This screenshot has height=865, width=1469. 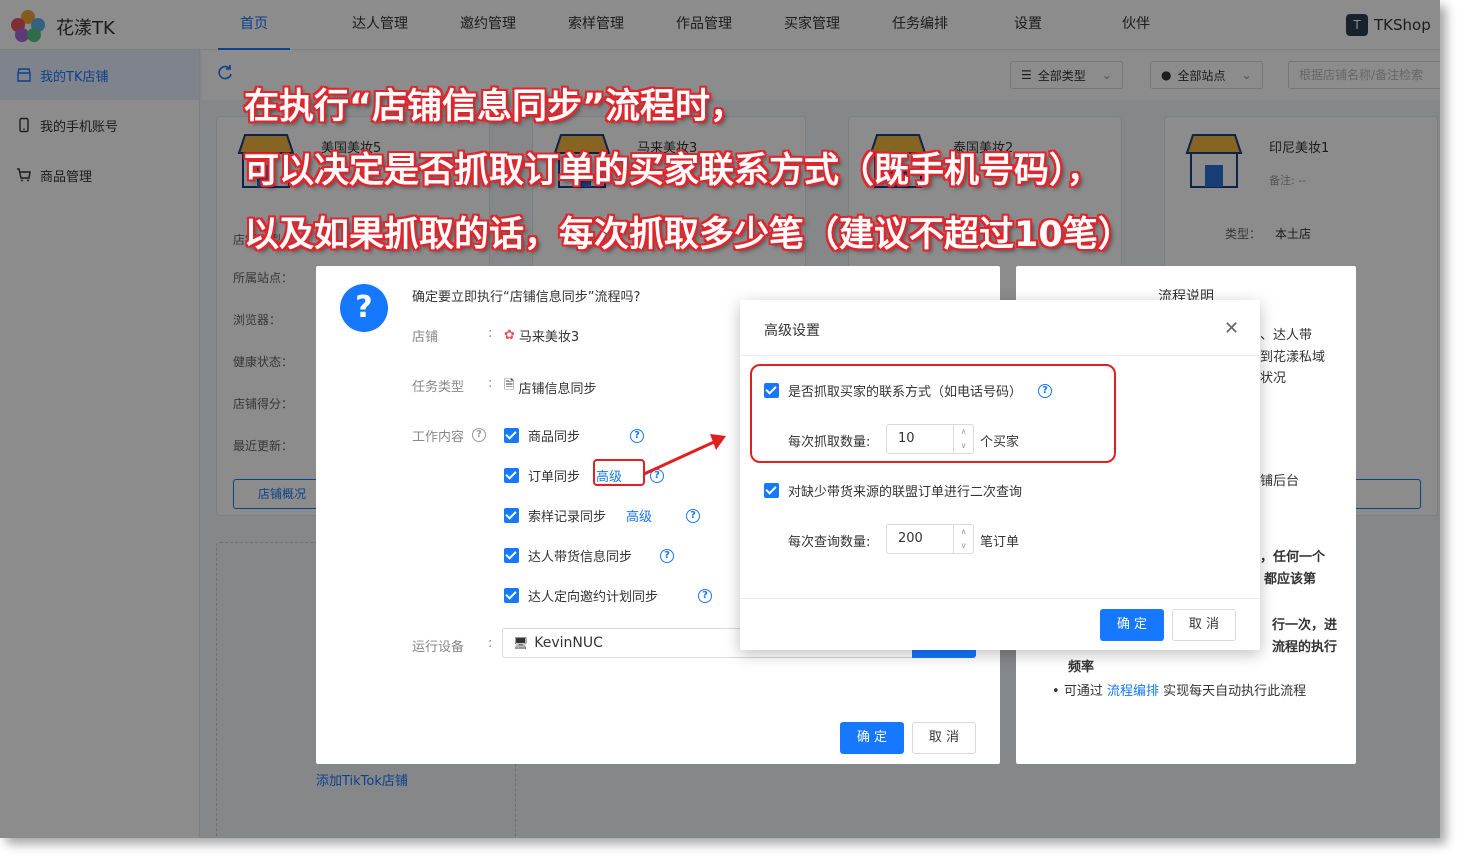 I want to click on flower-icon: ✿, so click(x=509, y=335).